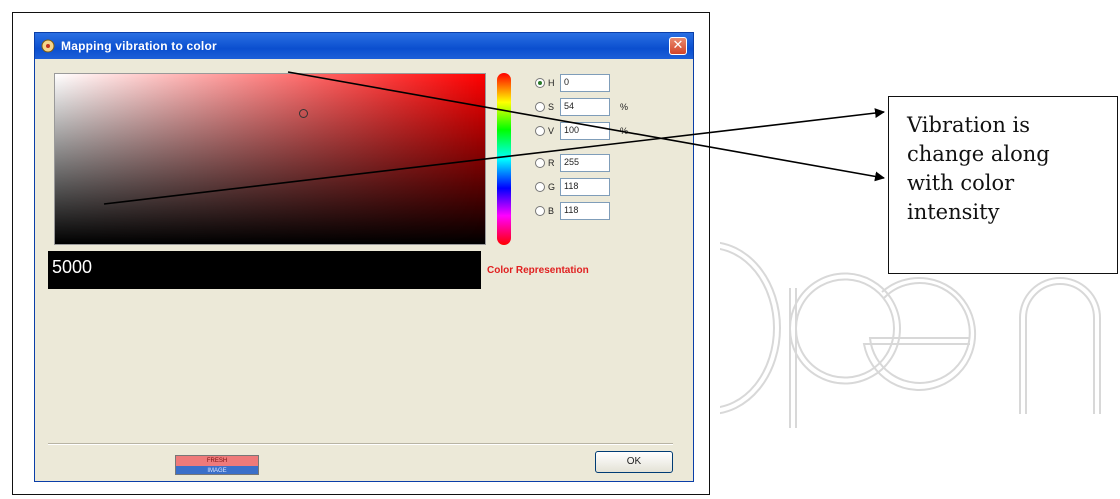 The width and height of the screenshot is (1120, 499). What do you see at coordinates (540, 163) in the screenshot?
I see `radio-r` at bounding box center [540, 163].